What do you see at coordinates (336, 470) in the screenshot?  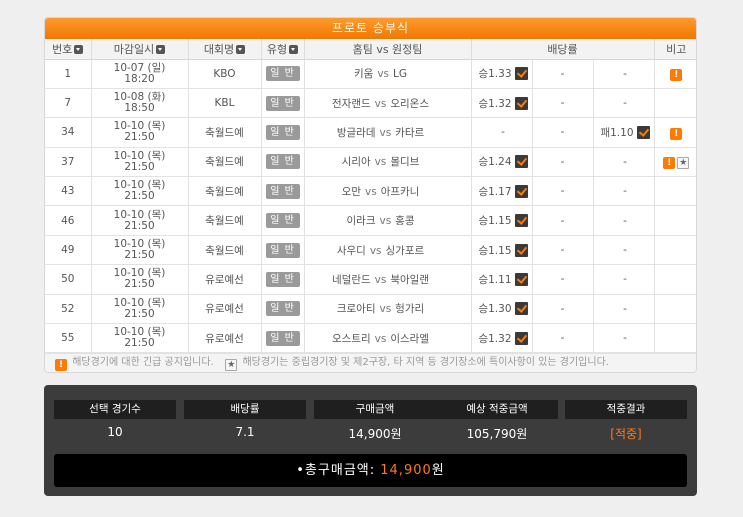 I see `total-label: •총구매금액:` at bounding box center [336, 470].